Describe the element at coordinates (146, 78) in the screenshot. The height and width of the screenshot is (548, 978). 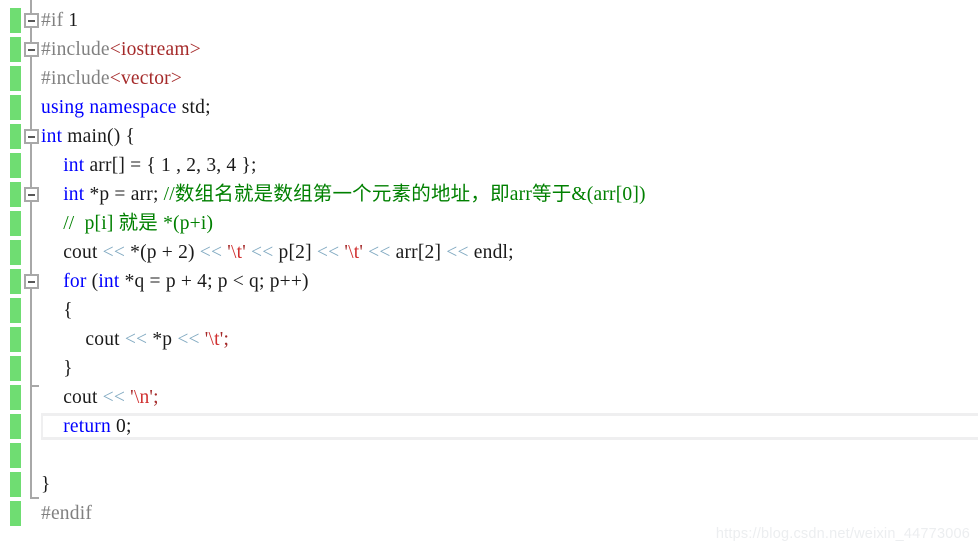
I see `code-token: <vector>` at that location.